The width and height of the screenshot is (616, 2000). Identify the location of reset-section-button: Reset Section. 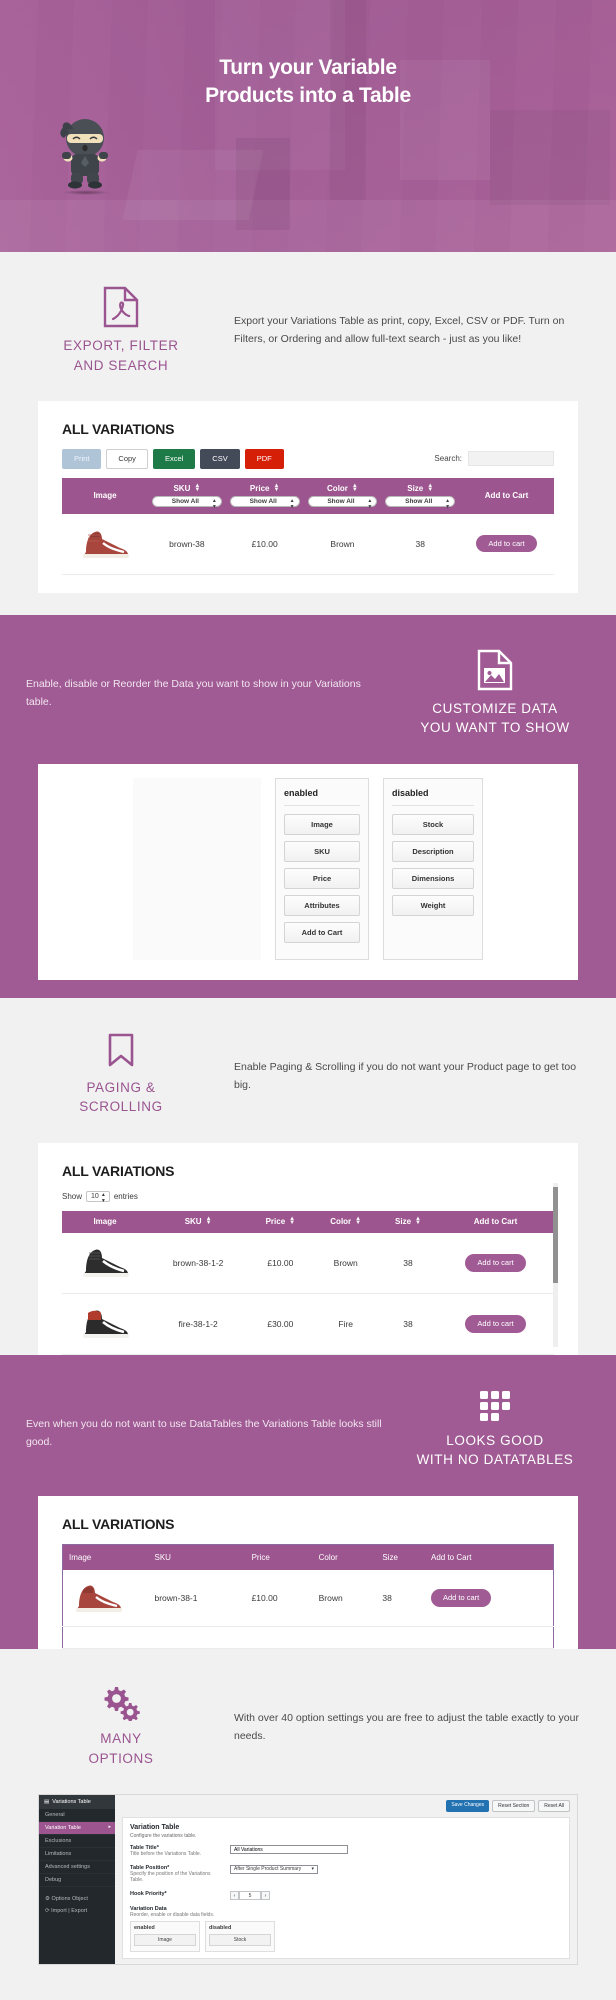
(514, 1806).